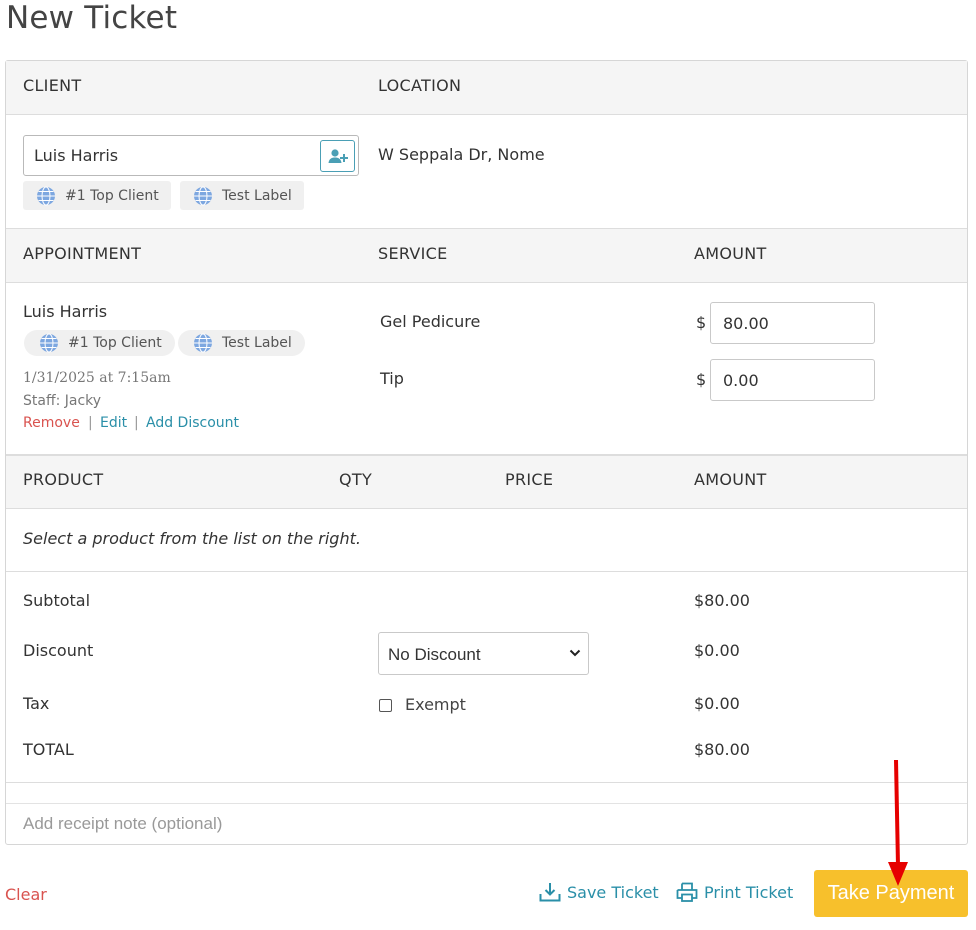  I want to click on clear-button: Clear, so click(26, 894).